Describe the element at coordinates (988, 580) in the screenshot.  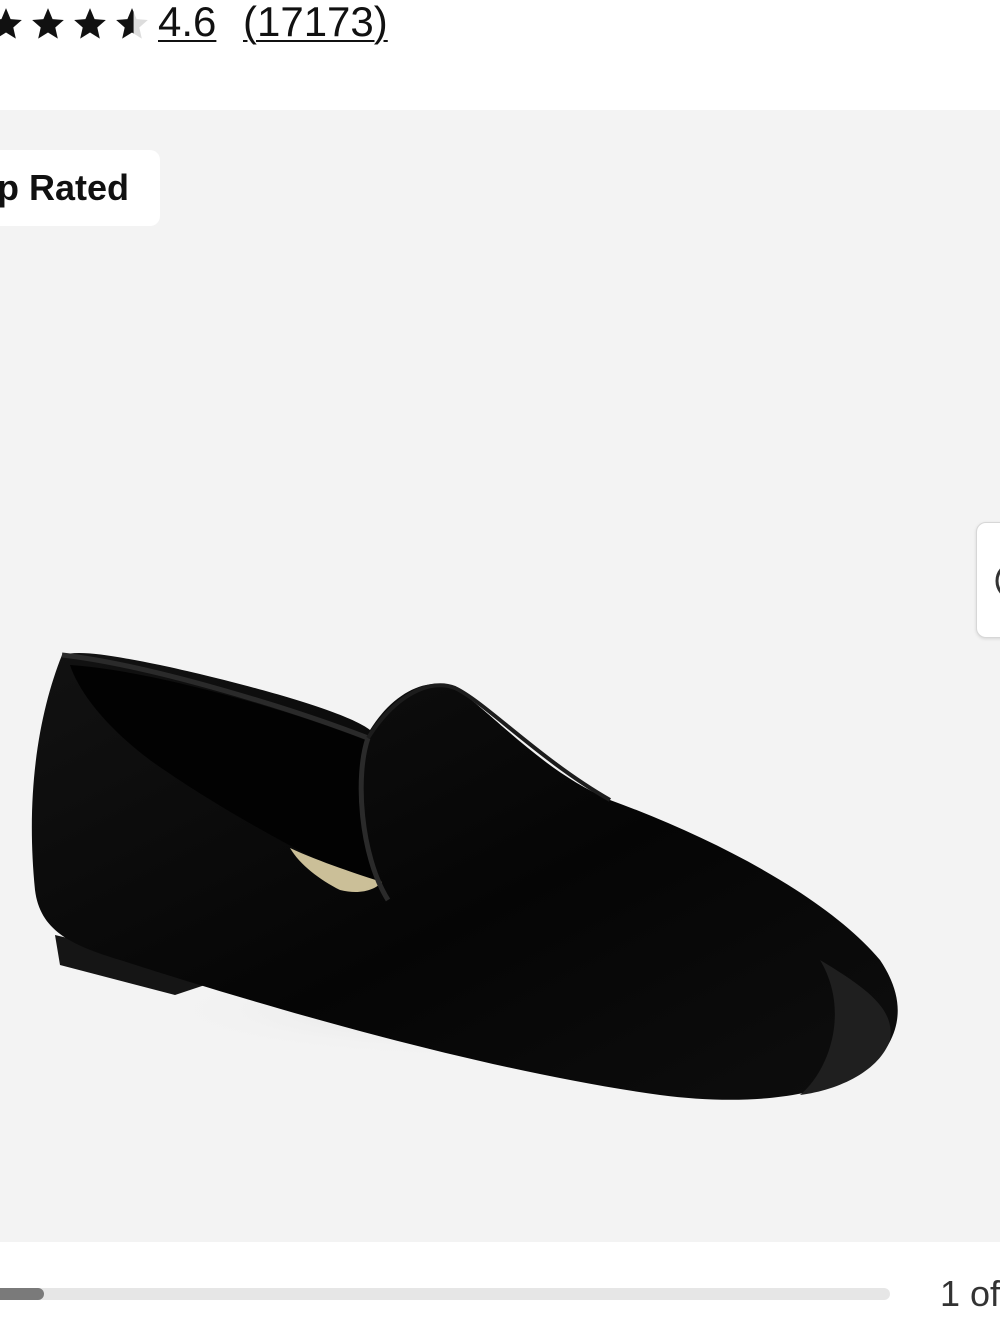
I see `next-image-button` at that location.